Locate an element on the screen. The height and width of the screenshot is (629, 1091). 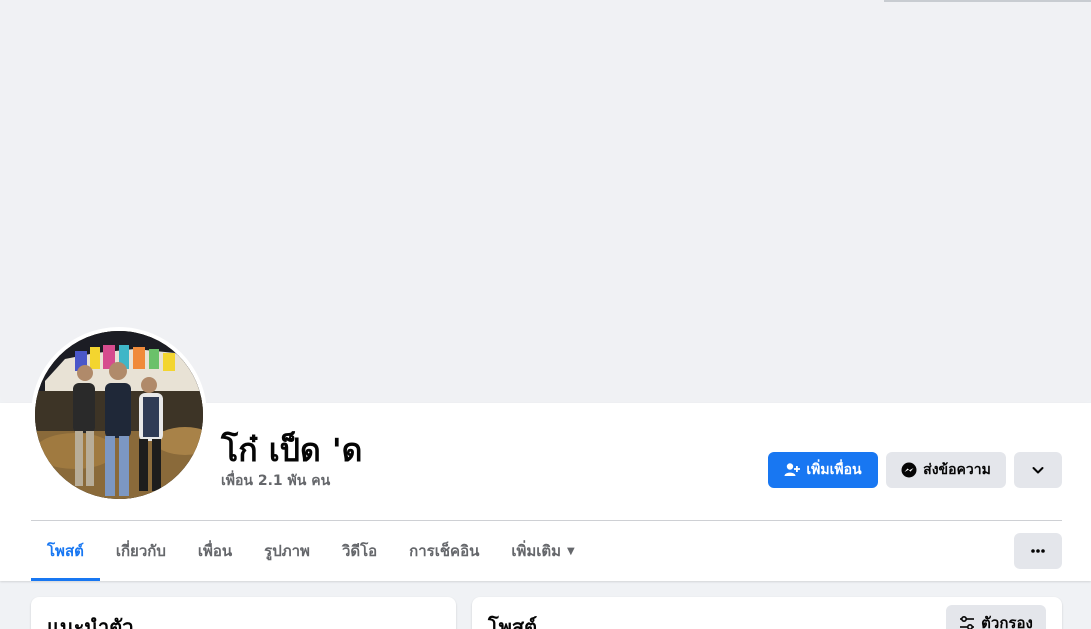
tab-photos: รูปภาพ is located at coordinates (287, 551).